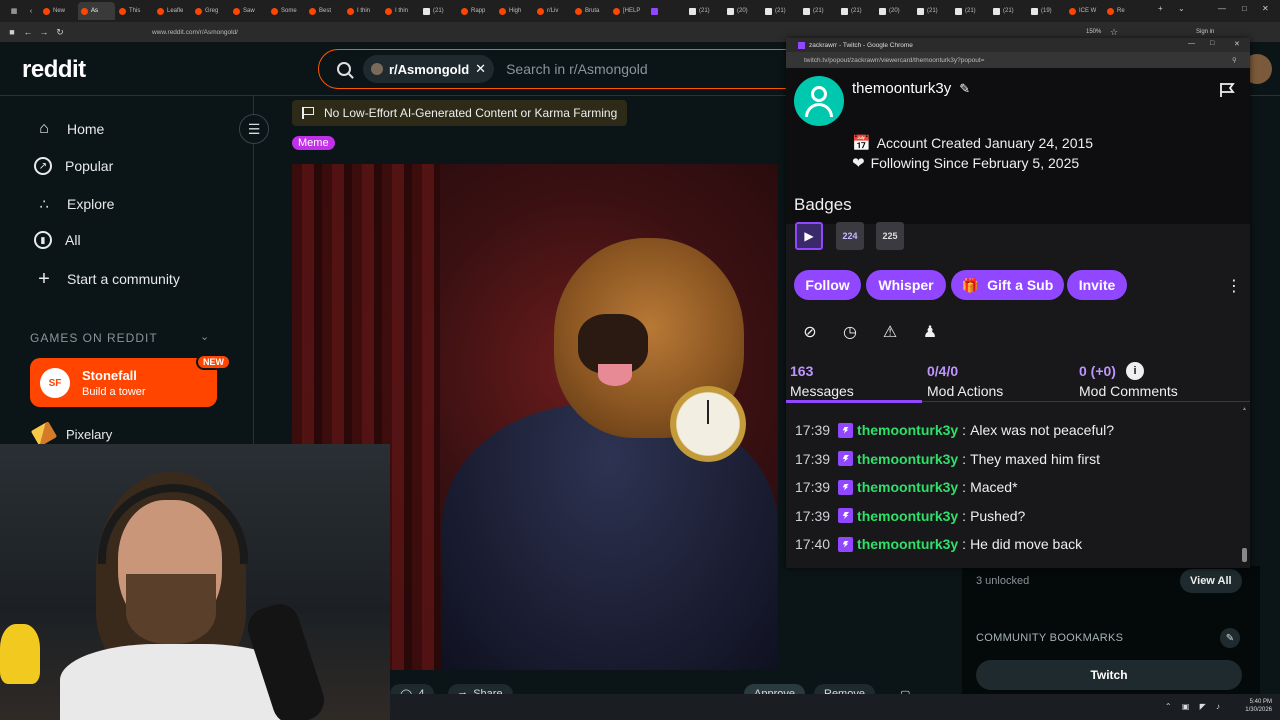 Image resolution: width=1280 pixels, height=720 pixels. Describe the element at coordinates (44, 32) in the screenshot. I see `forward-icon: →` at that location.